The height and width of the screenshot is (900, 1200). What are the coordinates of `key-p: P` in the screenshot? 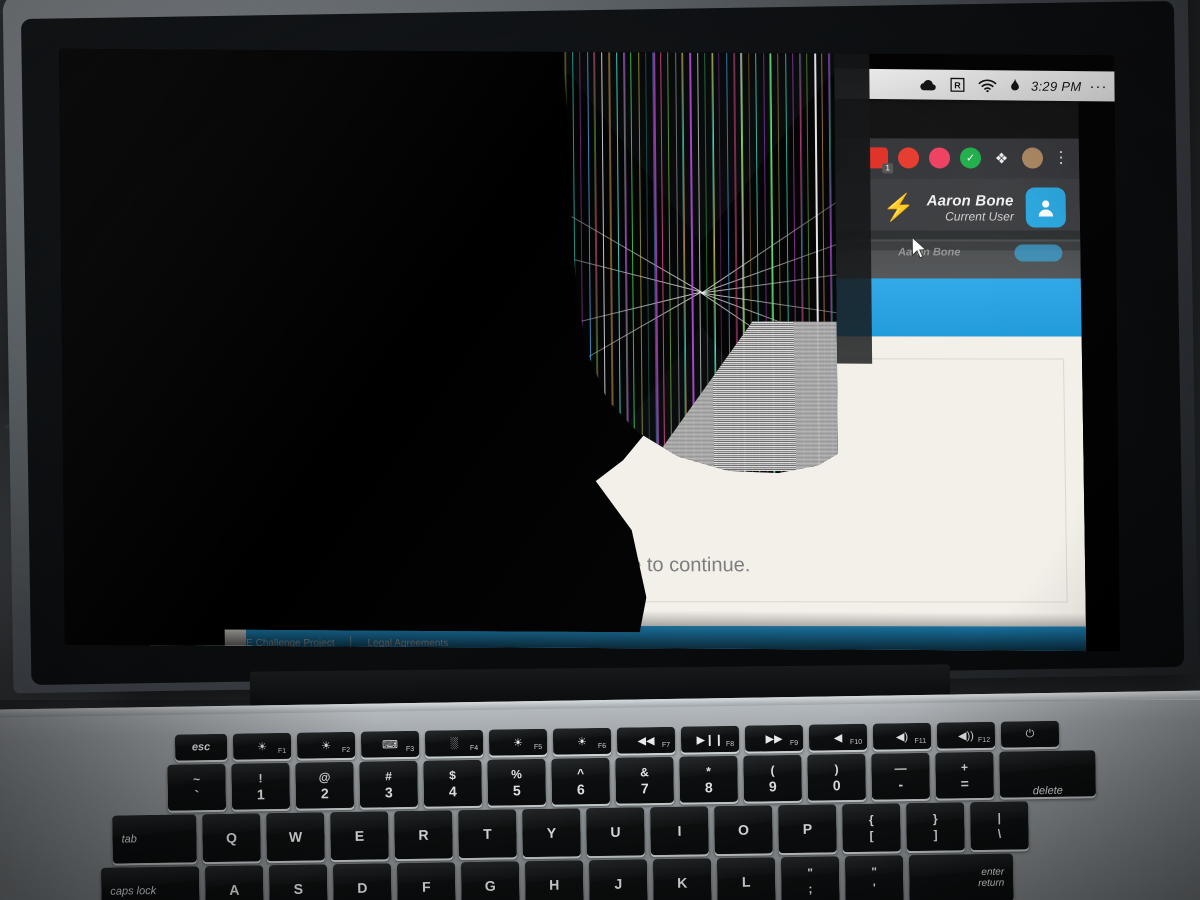 It's located at (807, 829).